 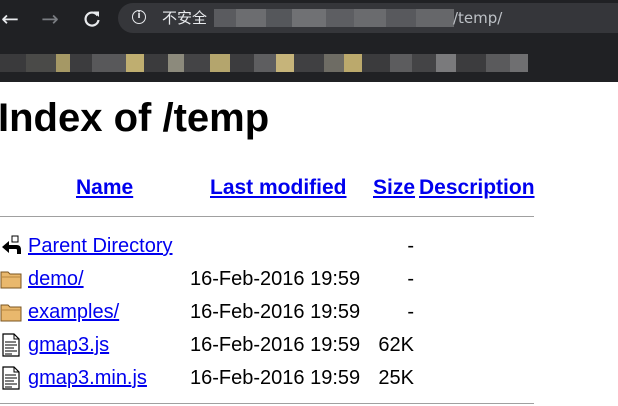 What do you see at coordinates (184, 18) in the screenshot?
I see `security-label: 不安全` at bounding box center [184, 18].